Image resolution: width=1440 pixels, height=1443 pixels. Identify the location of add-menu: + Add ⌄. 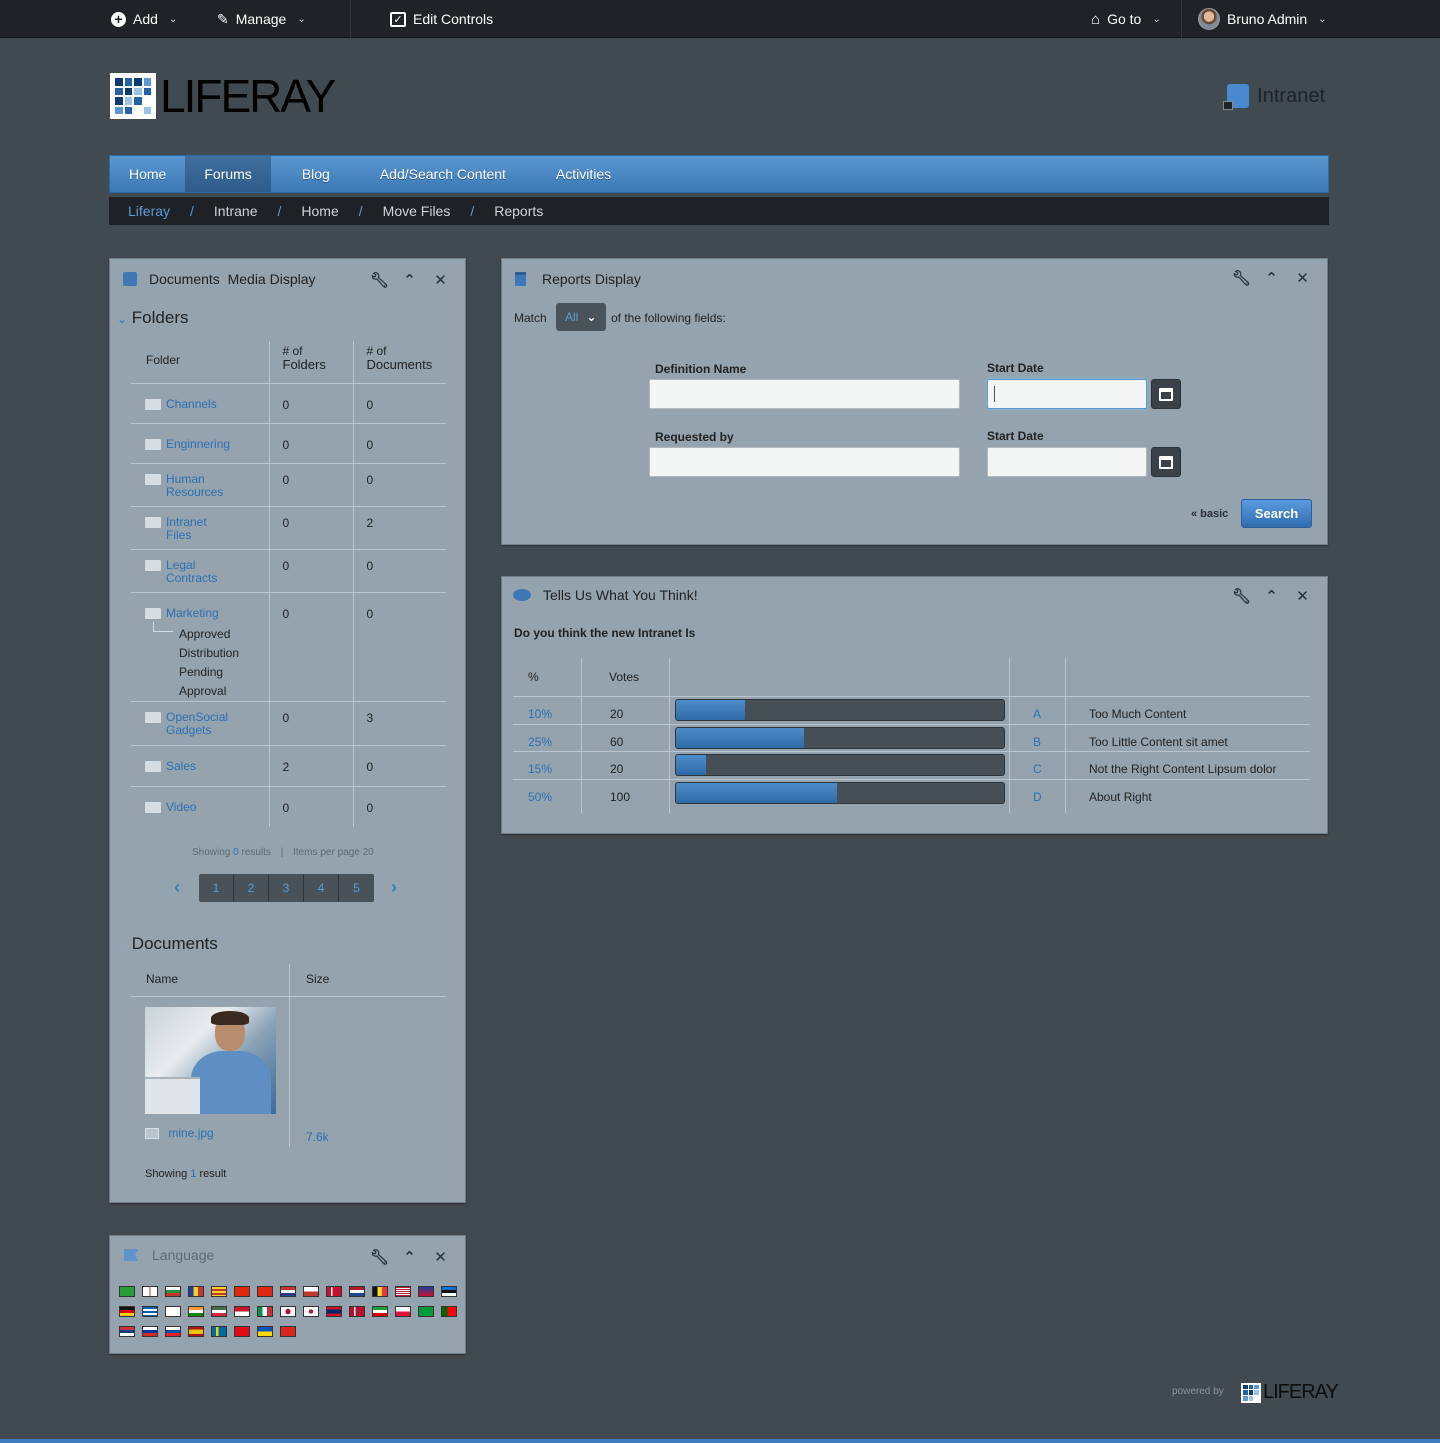
(144, 19).